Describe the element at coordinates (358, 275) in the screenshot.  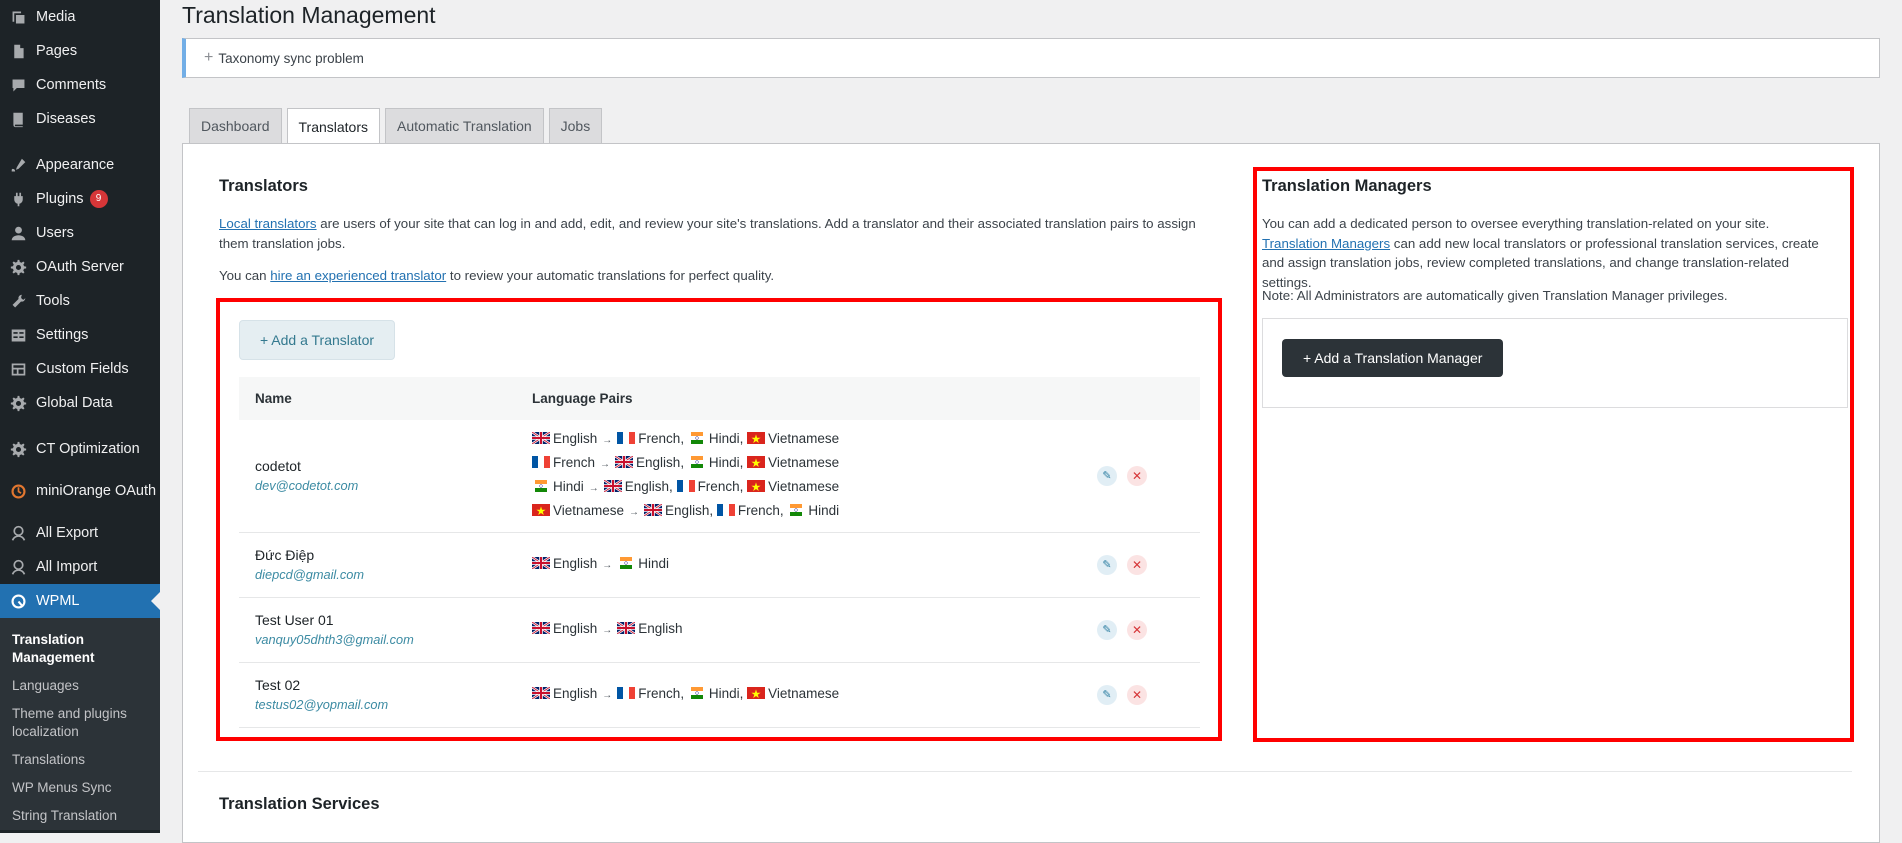
I see `hire-translator-link: hire an experienced translator` at that location.